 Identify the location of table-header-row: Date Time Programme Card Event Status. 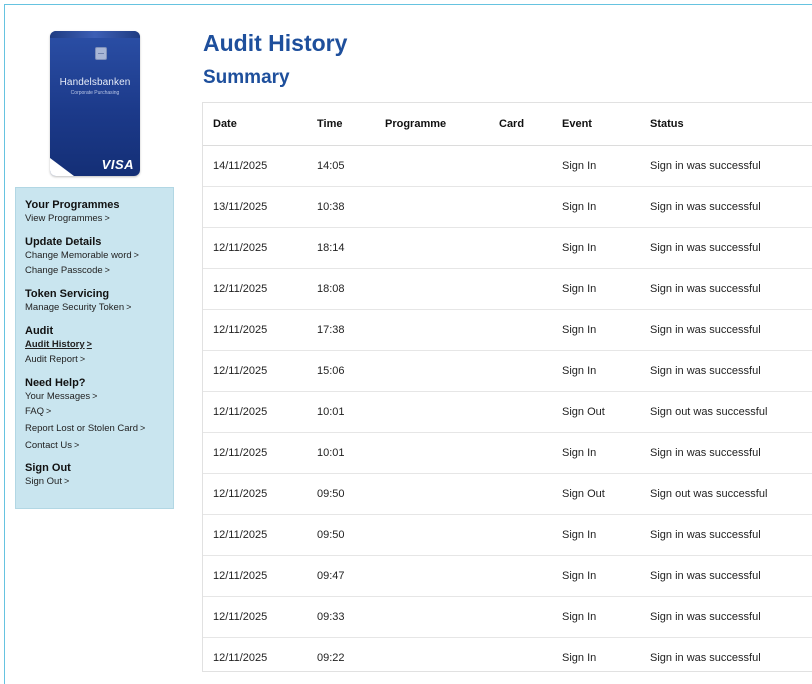
(507, 124).